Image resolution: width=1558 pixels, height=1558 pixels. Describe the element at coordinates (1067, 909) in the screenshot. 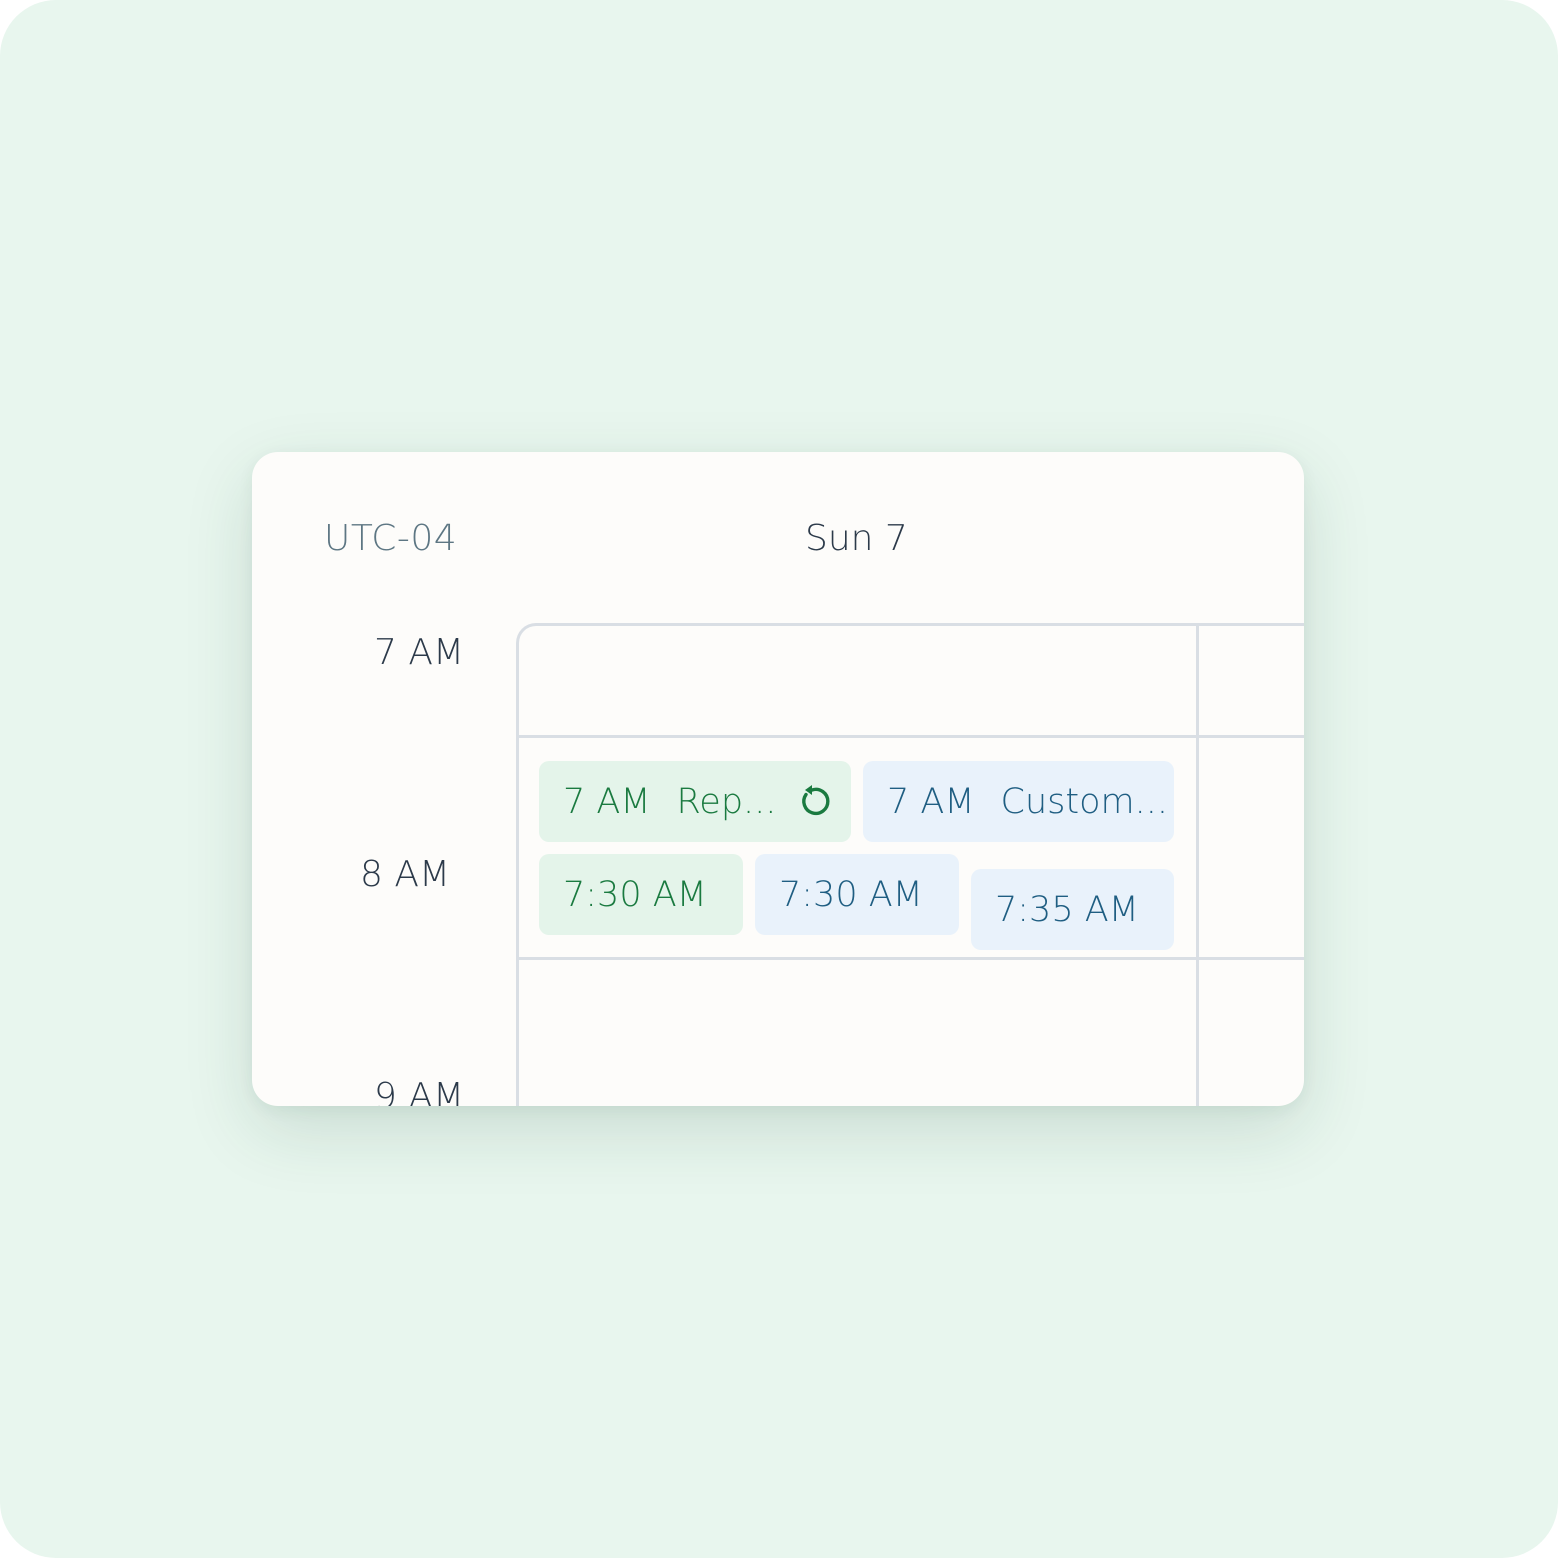

I see `event-time: 7:35 AM` at that location.